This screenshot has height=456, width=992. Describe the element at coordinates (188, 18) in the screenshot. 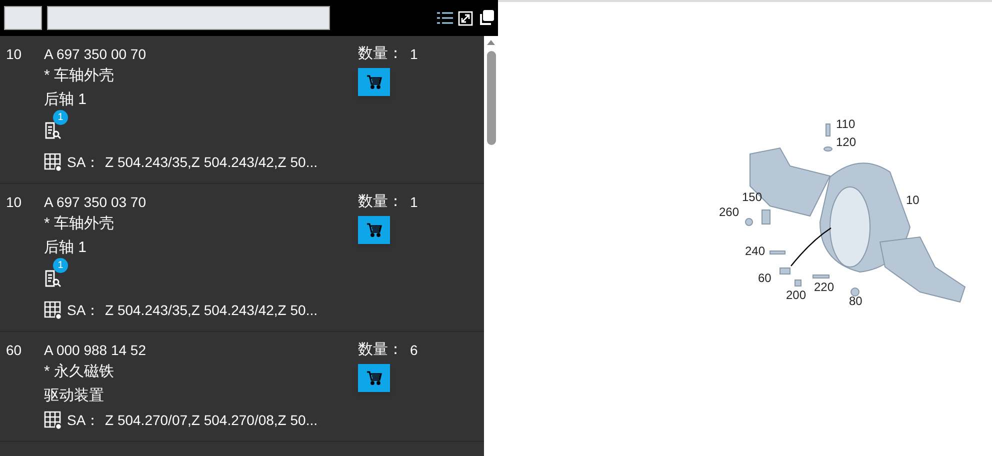

I see `search-field` at that location.